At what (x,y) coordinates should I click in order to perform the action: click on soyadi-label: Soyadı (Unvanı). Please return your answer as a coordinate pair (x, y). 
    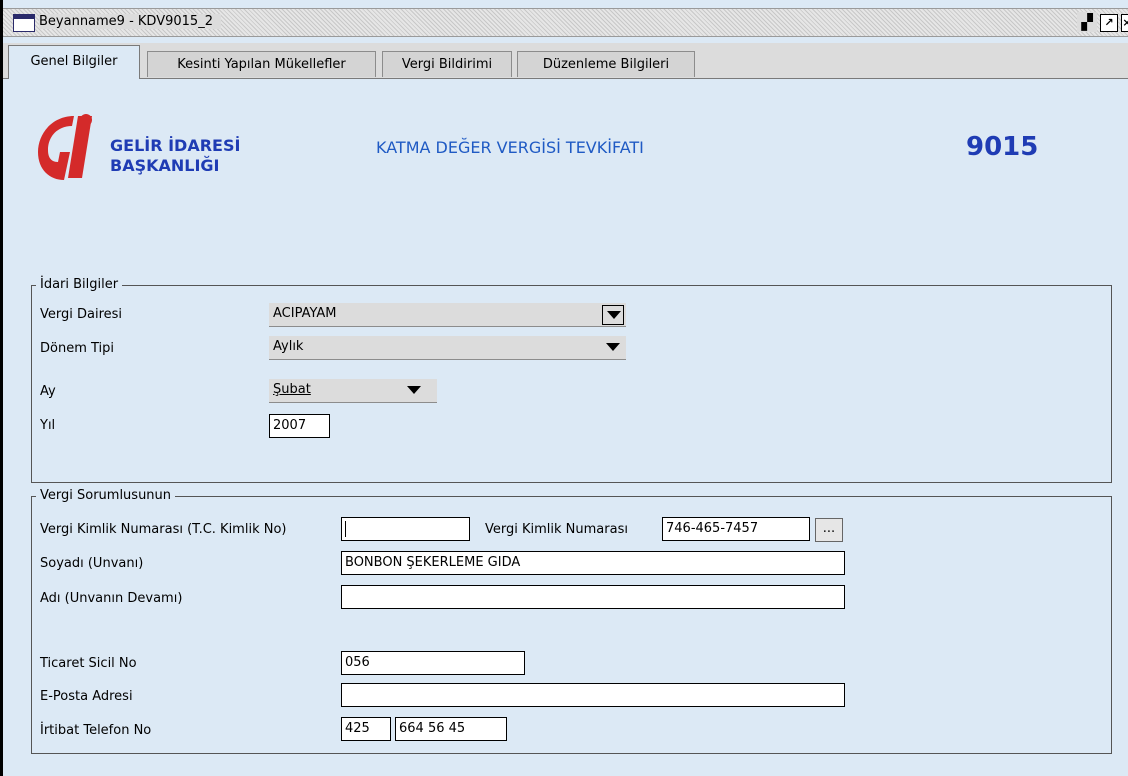
    Looking at the image, I should click on (92, 563).